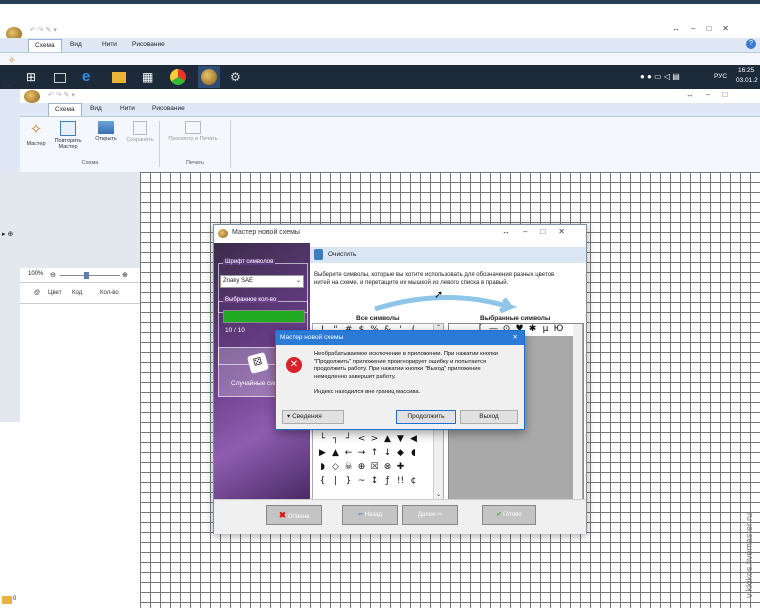 This screenshot has width=760, height=608. What do you see at coordinates (168, 109) in the screenshot?
I see `inner-tab-drawing: Рисование` at bounding box center [168, 109].